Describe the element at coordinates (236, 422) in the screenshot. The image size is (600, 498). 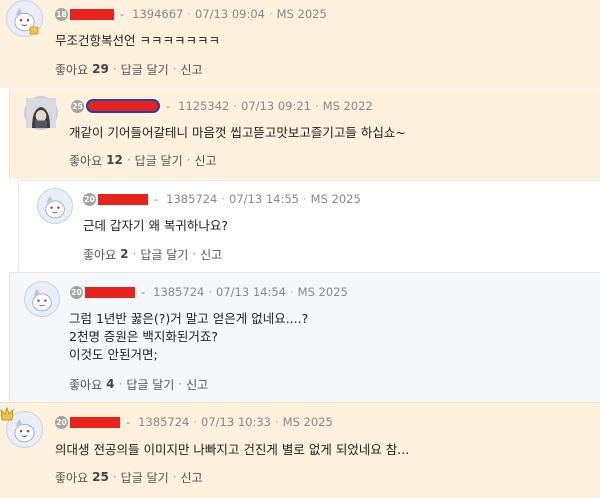
I see `comment-date: 07/13 10:33` at that location.